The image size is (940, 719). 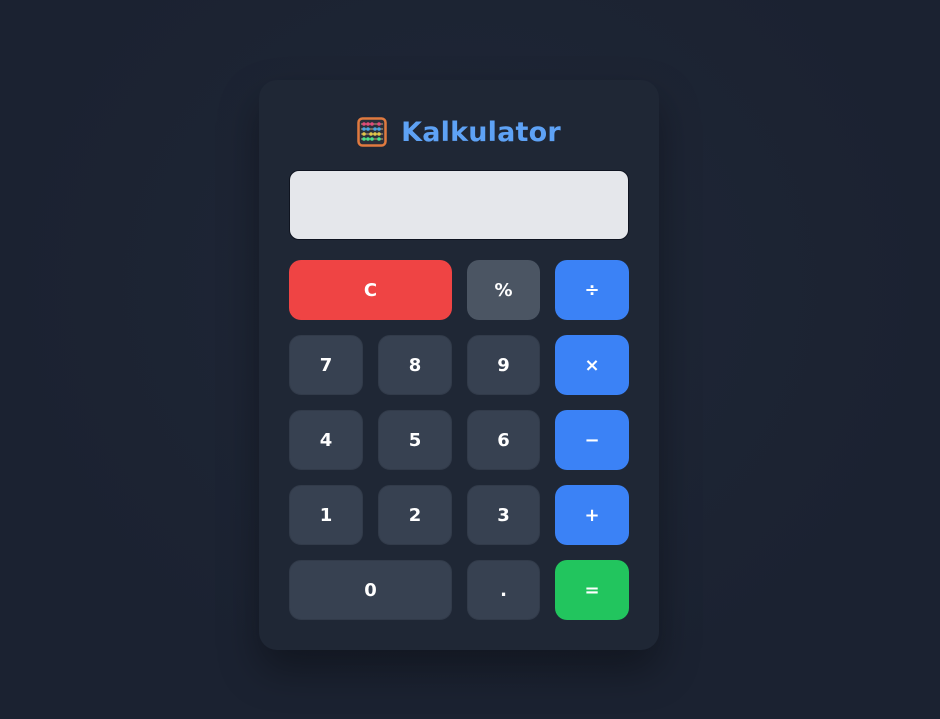 I want to click on digit-3-button: 3, so click(x=503, y=515).